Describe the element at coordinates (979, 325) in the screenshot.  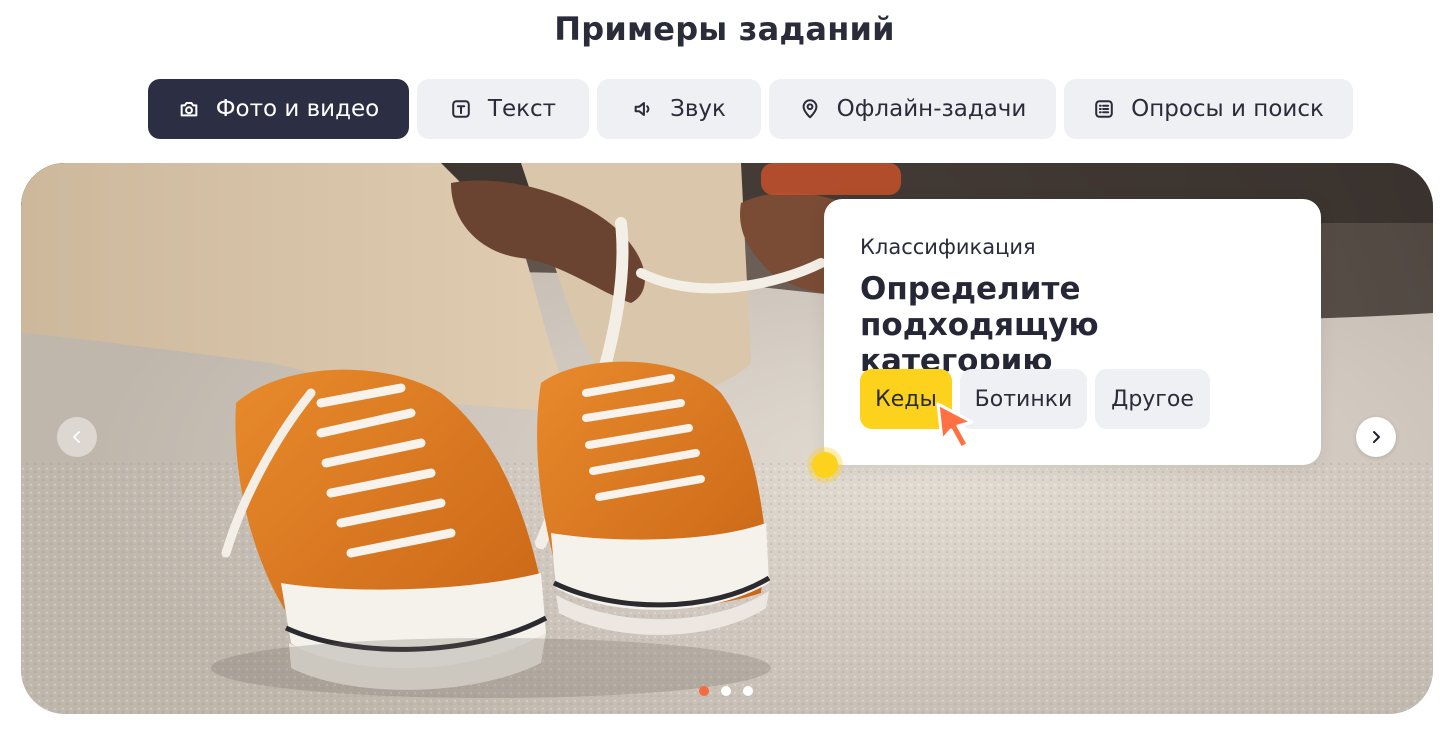
I see `task-question: Определите подходящую категорию` at that location.